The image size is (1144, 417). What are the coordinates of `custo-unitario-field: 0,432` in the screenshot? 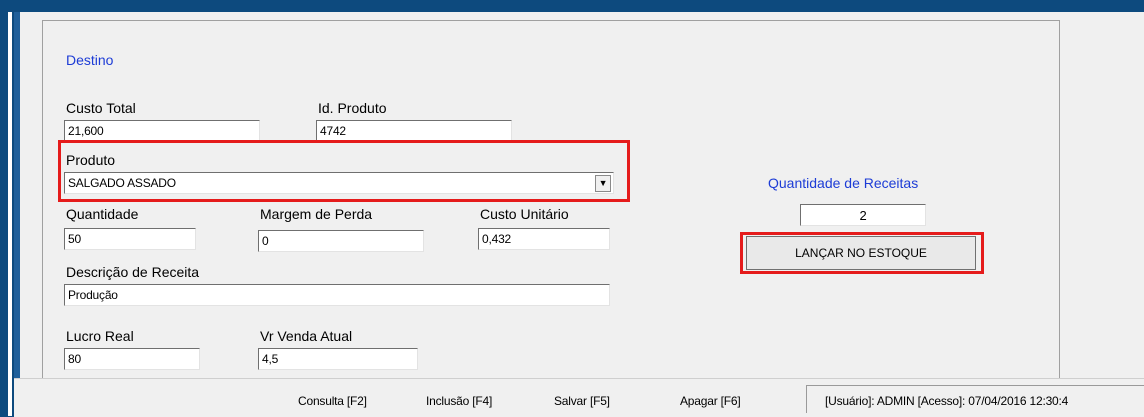 It's located at (544, 239).